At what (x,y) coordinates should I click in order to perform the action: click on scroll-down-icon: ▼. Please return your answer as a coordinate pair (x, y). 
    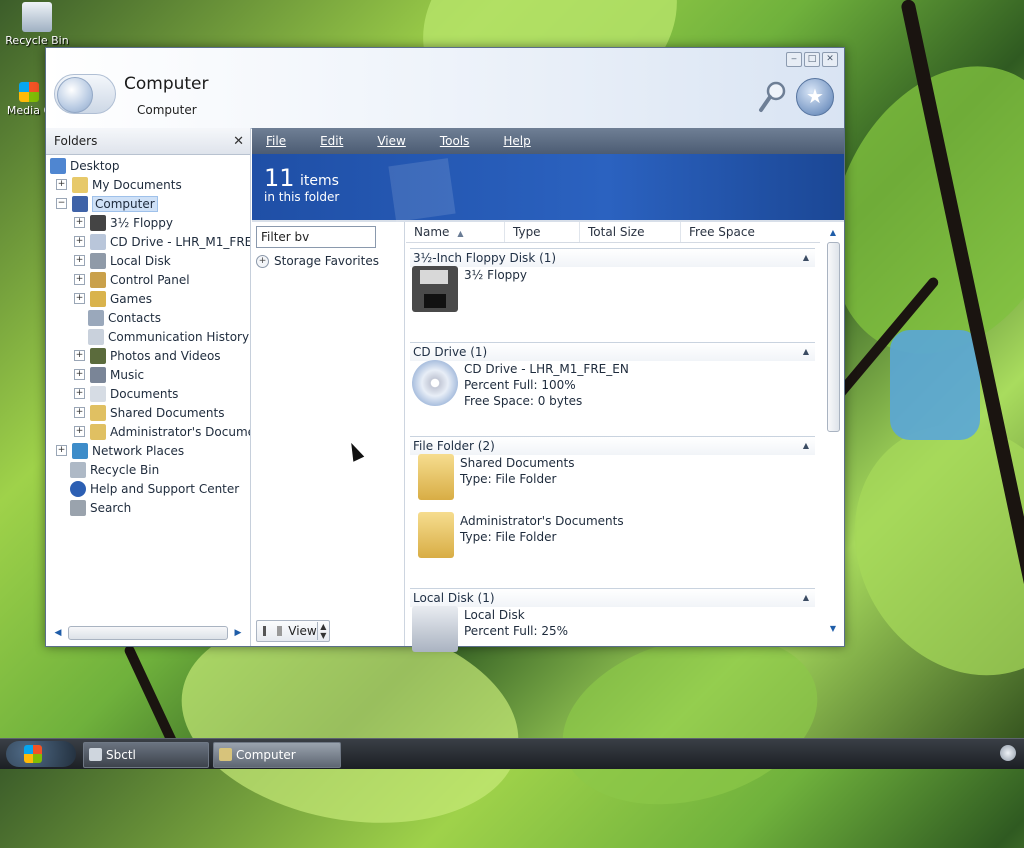
    Looking at the image, I should click on (833, 630).